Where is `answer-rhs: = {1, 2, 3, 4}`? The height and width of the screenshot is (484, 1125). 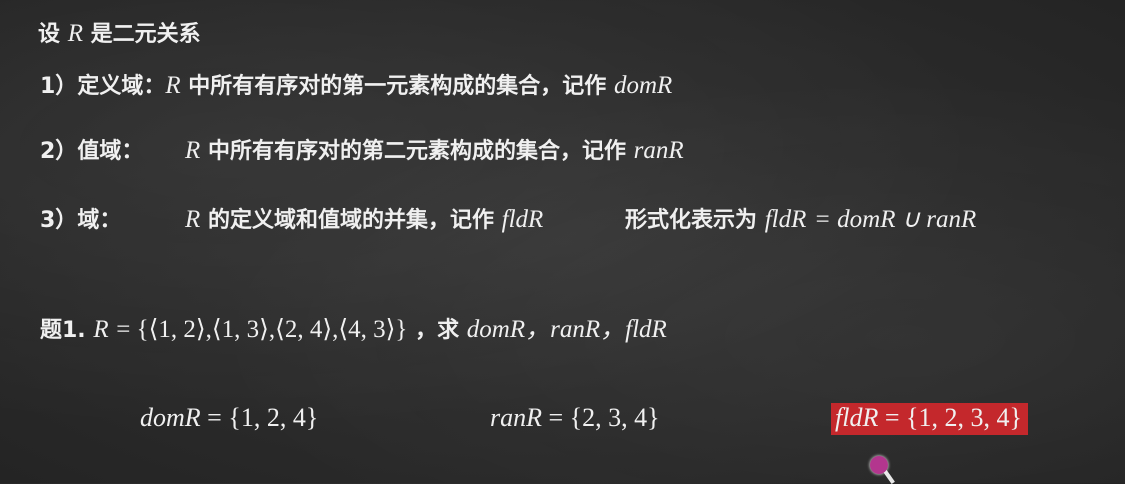
answer-rhs: = {1, 2, 3, 4} is located at coordinates (950, 417).